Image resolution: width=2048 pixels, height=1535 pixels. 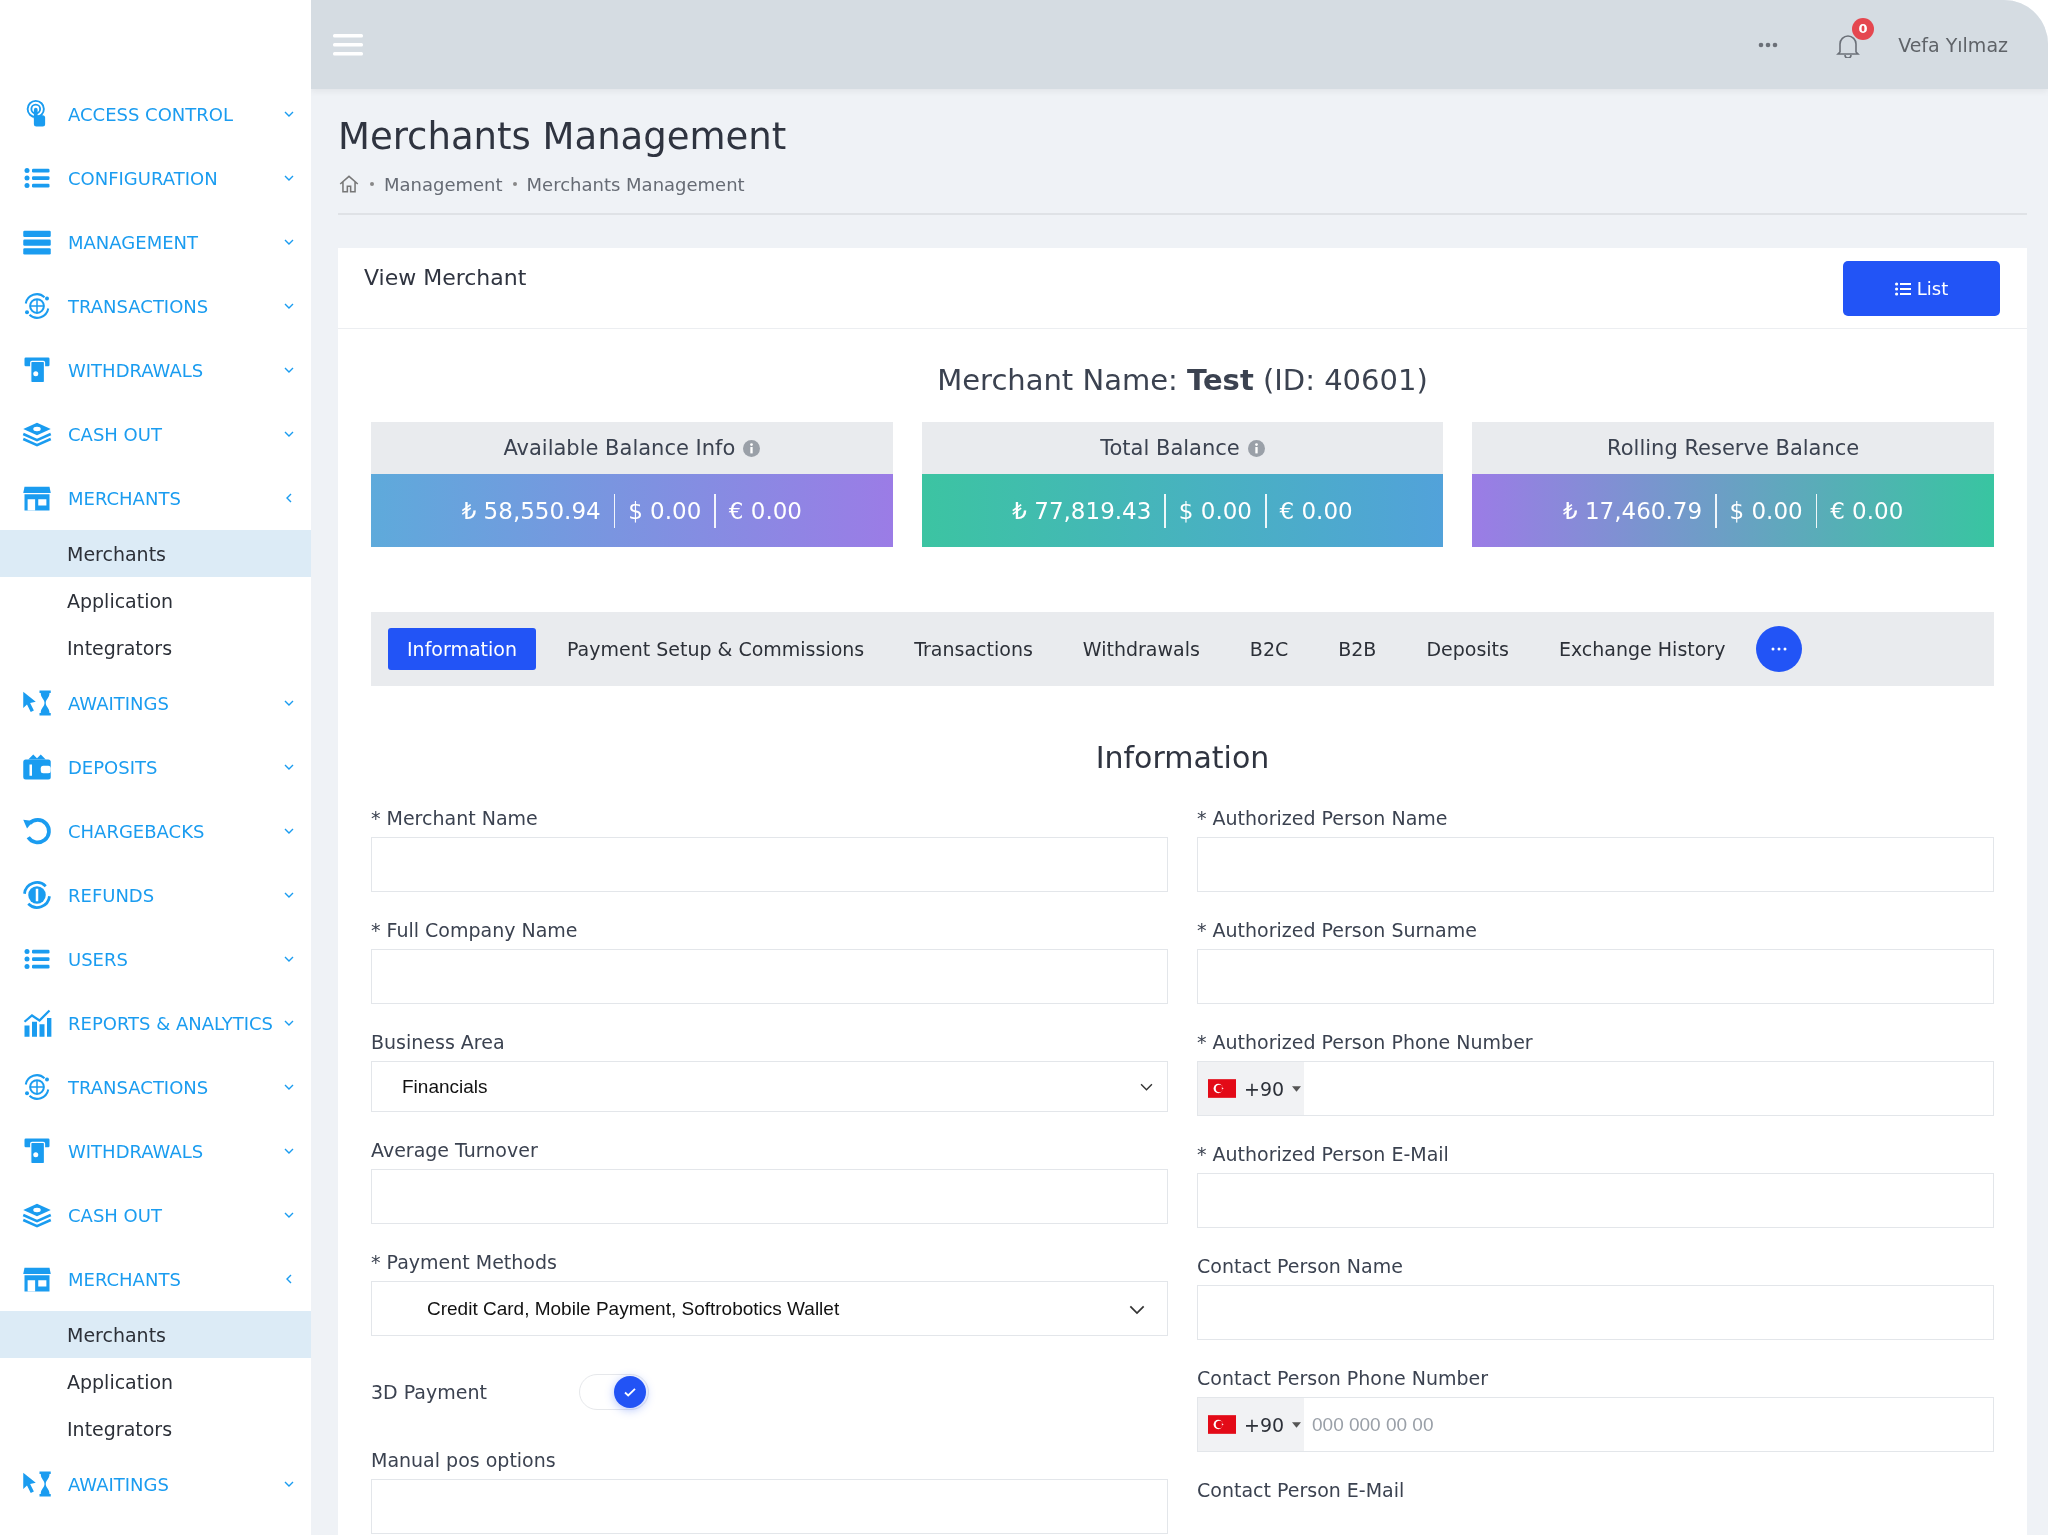 What do you see at coordinates (155, 959) in the screenshot?
I see `sidebar-item: USERS` at bounding box center [155, 959].